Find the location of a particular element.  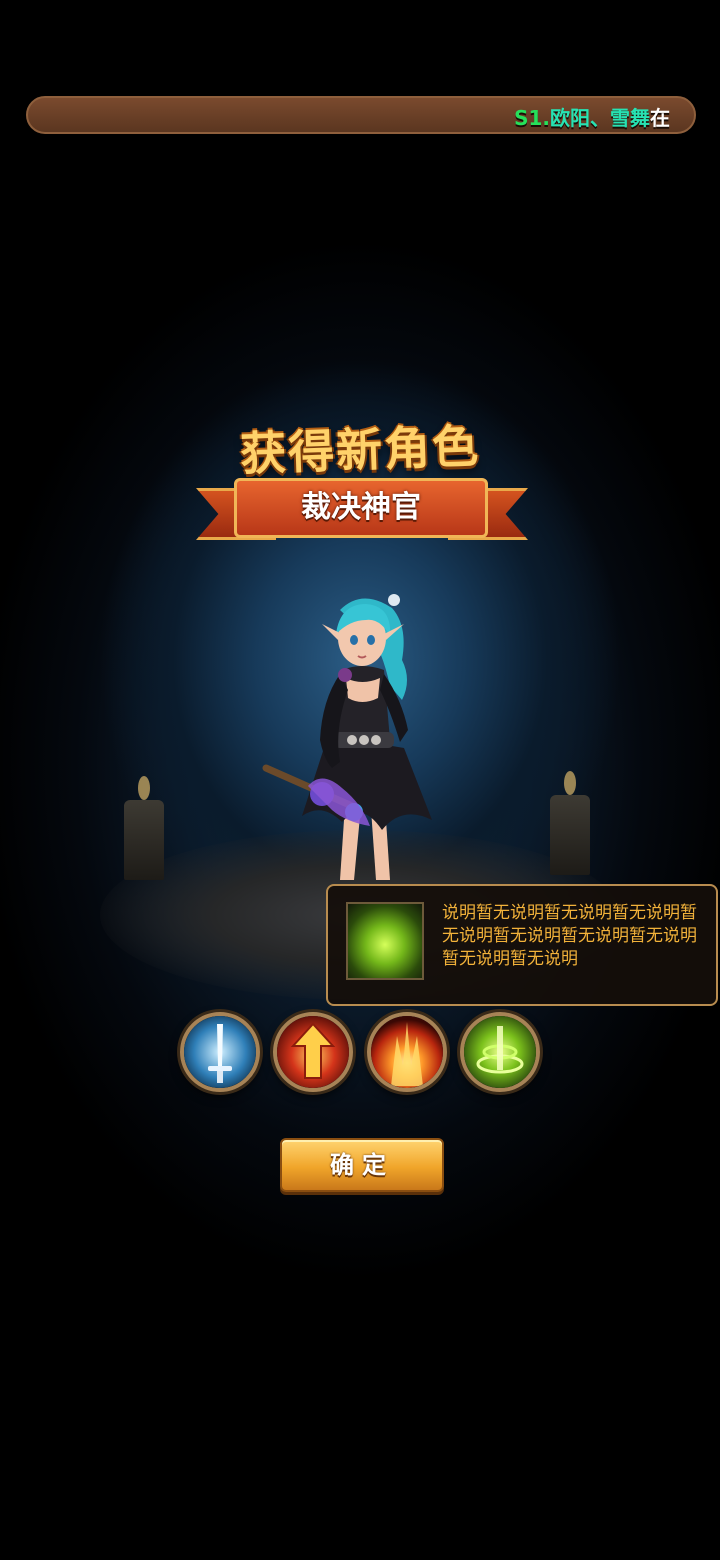

character-portrait is located at coordinates (347, 737).